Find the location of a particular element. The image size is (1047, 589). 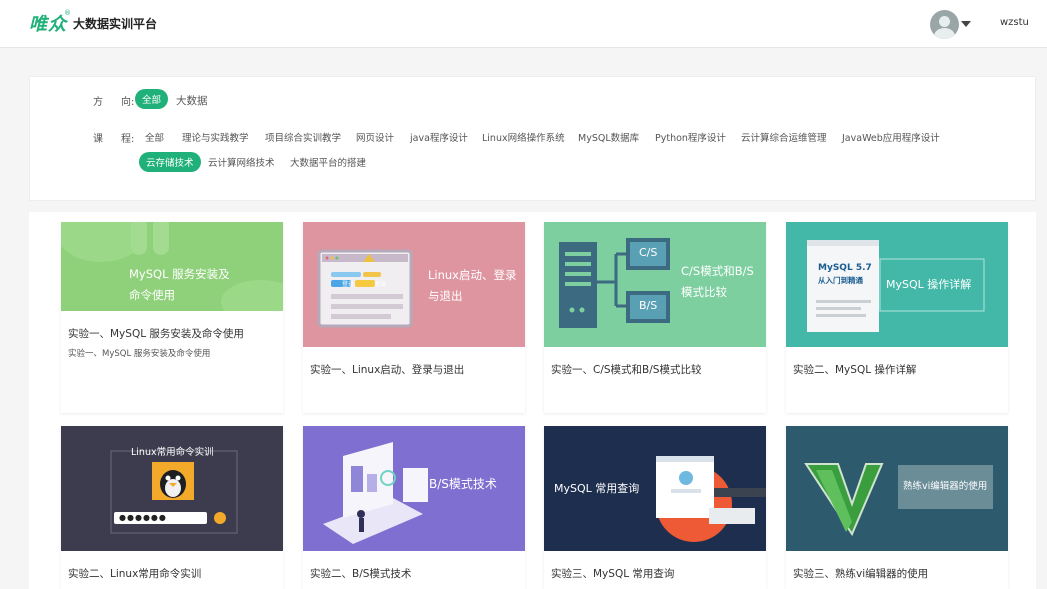

platform-title: 大数据实训平台 is located at coordinates (115, 23).